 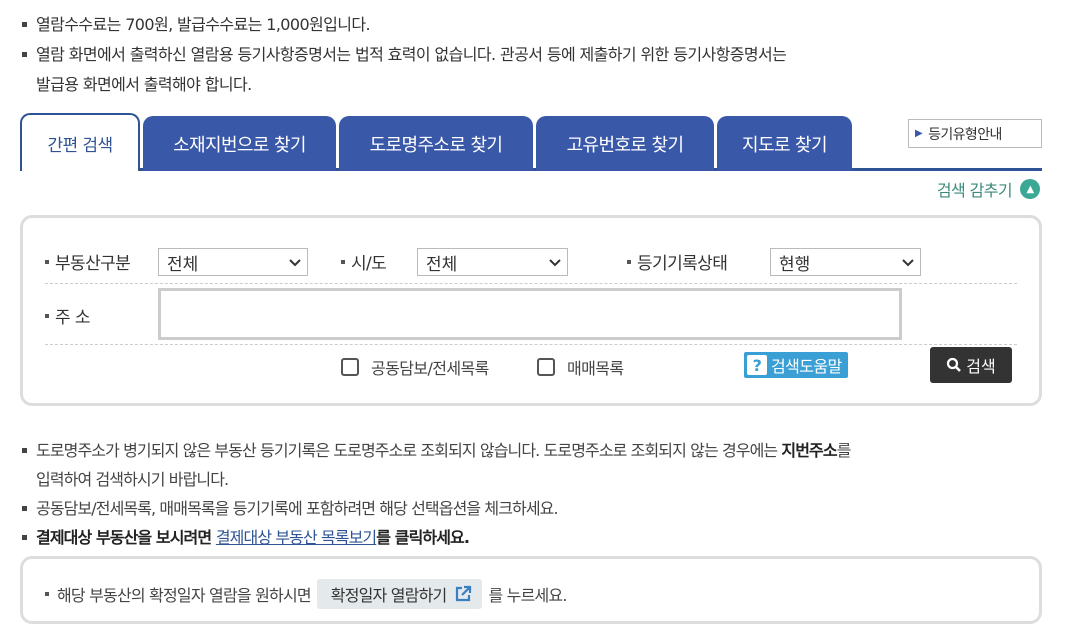 What do you see at coordinates (535, 479) in the screenshot?
I see `notice-road-address-cont: 입력하여 검색하시기 바랍니다.` at bounding box center [535, 479].